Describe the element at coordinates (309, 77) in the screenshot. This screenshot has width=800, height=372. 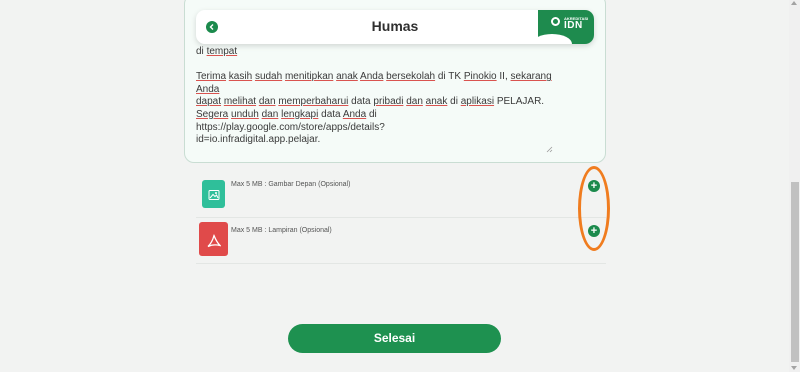
I see `spellcheck-word: menitipkan` at that location.